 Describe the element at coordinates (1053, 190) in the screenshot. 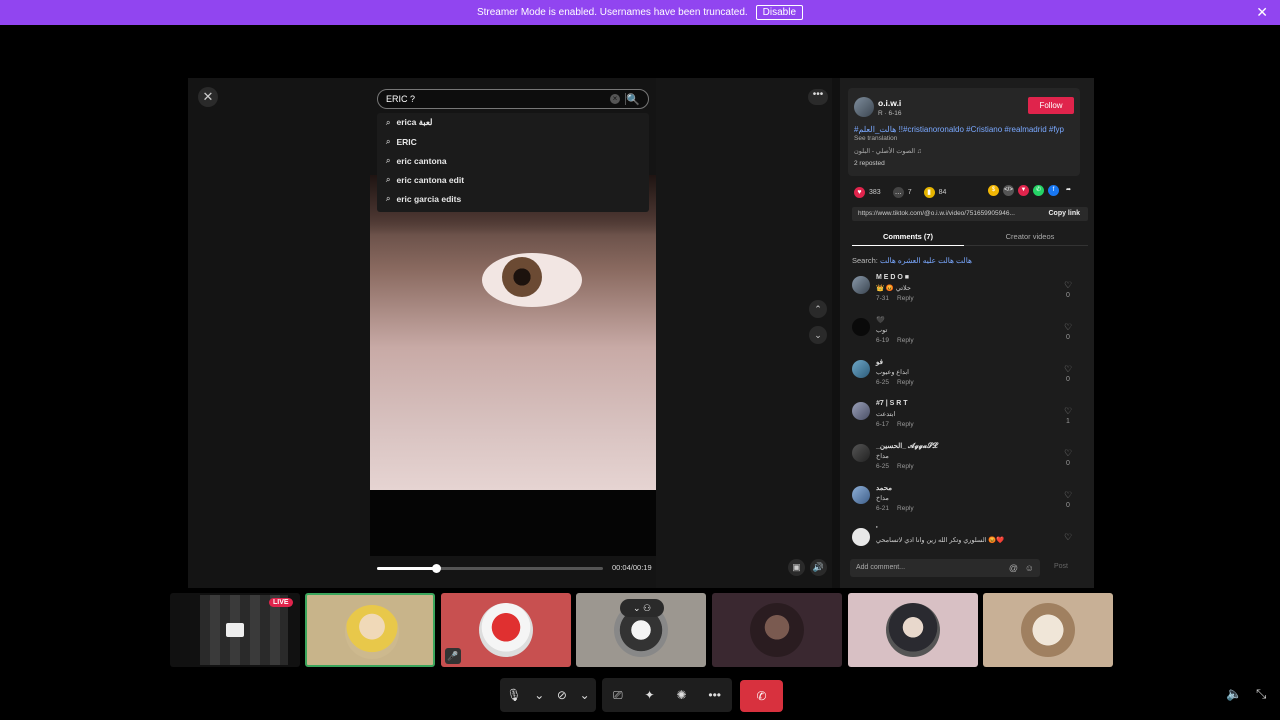

I see `facebook-icon: f` at that location.